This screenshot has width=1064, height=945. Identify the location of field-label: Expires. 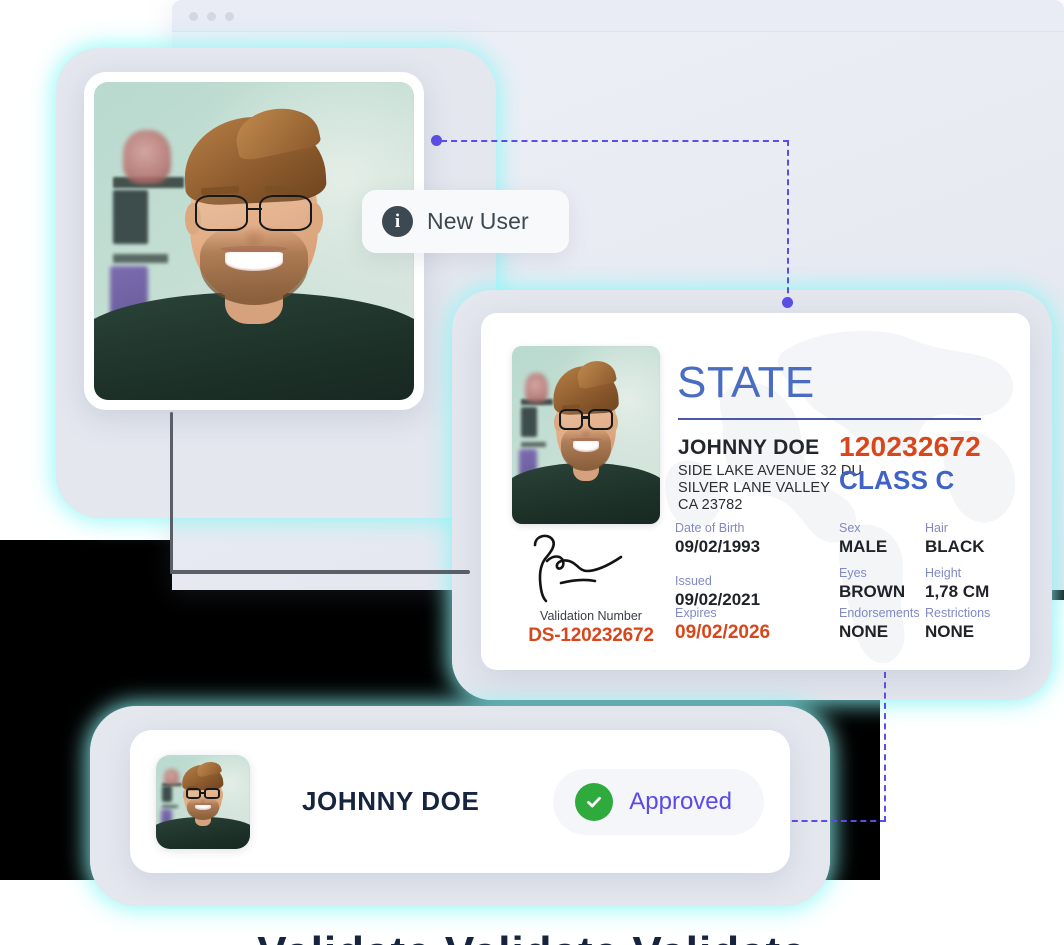
(696, 613).